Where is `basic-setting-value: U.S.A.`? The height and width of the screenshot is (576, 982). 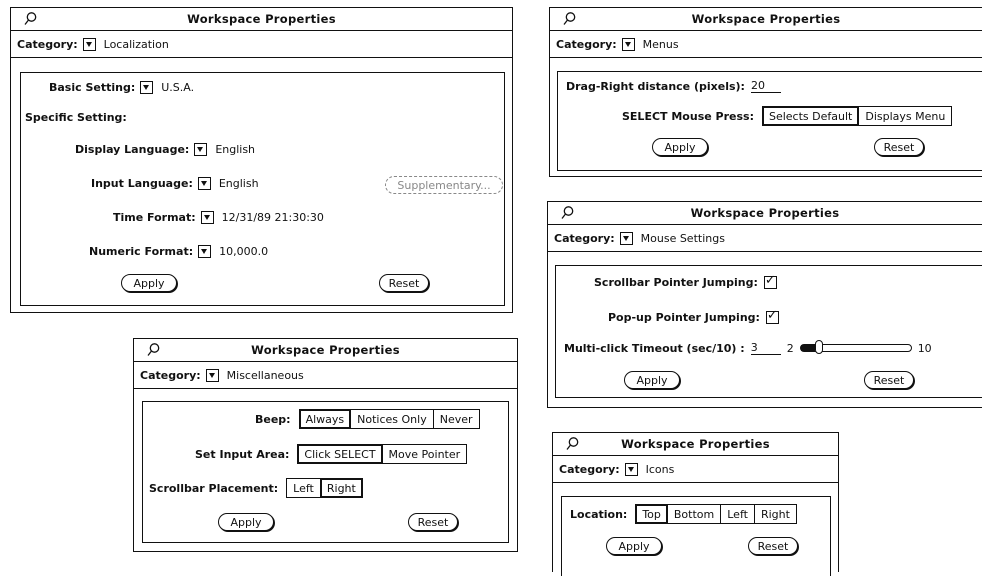 basic-setting-value: U.S.A. is located at coordinates (178, 87).